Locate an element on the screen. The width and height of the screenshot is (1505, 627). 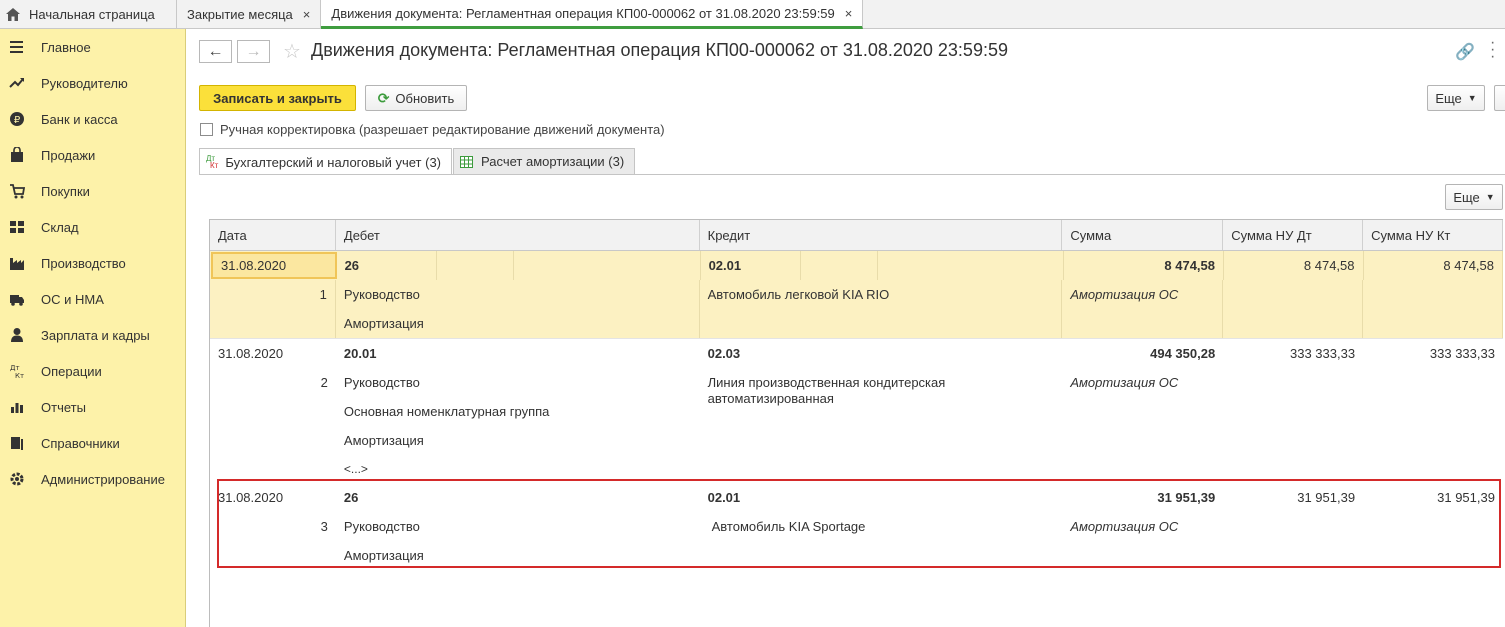
nu-kt-cell: 333 333,33 is located at coordinates (1433, 353).